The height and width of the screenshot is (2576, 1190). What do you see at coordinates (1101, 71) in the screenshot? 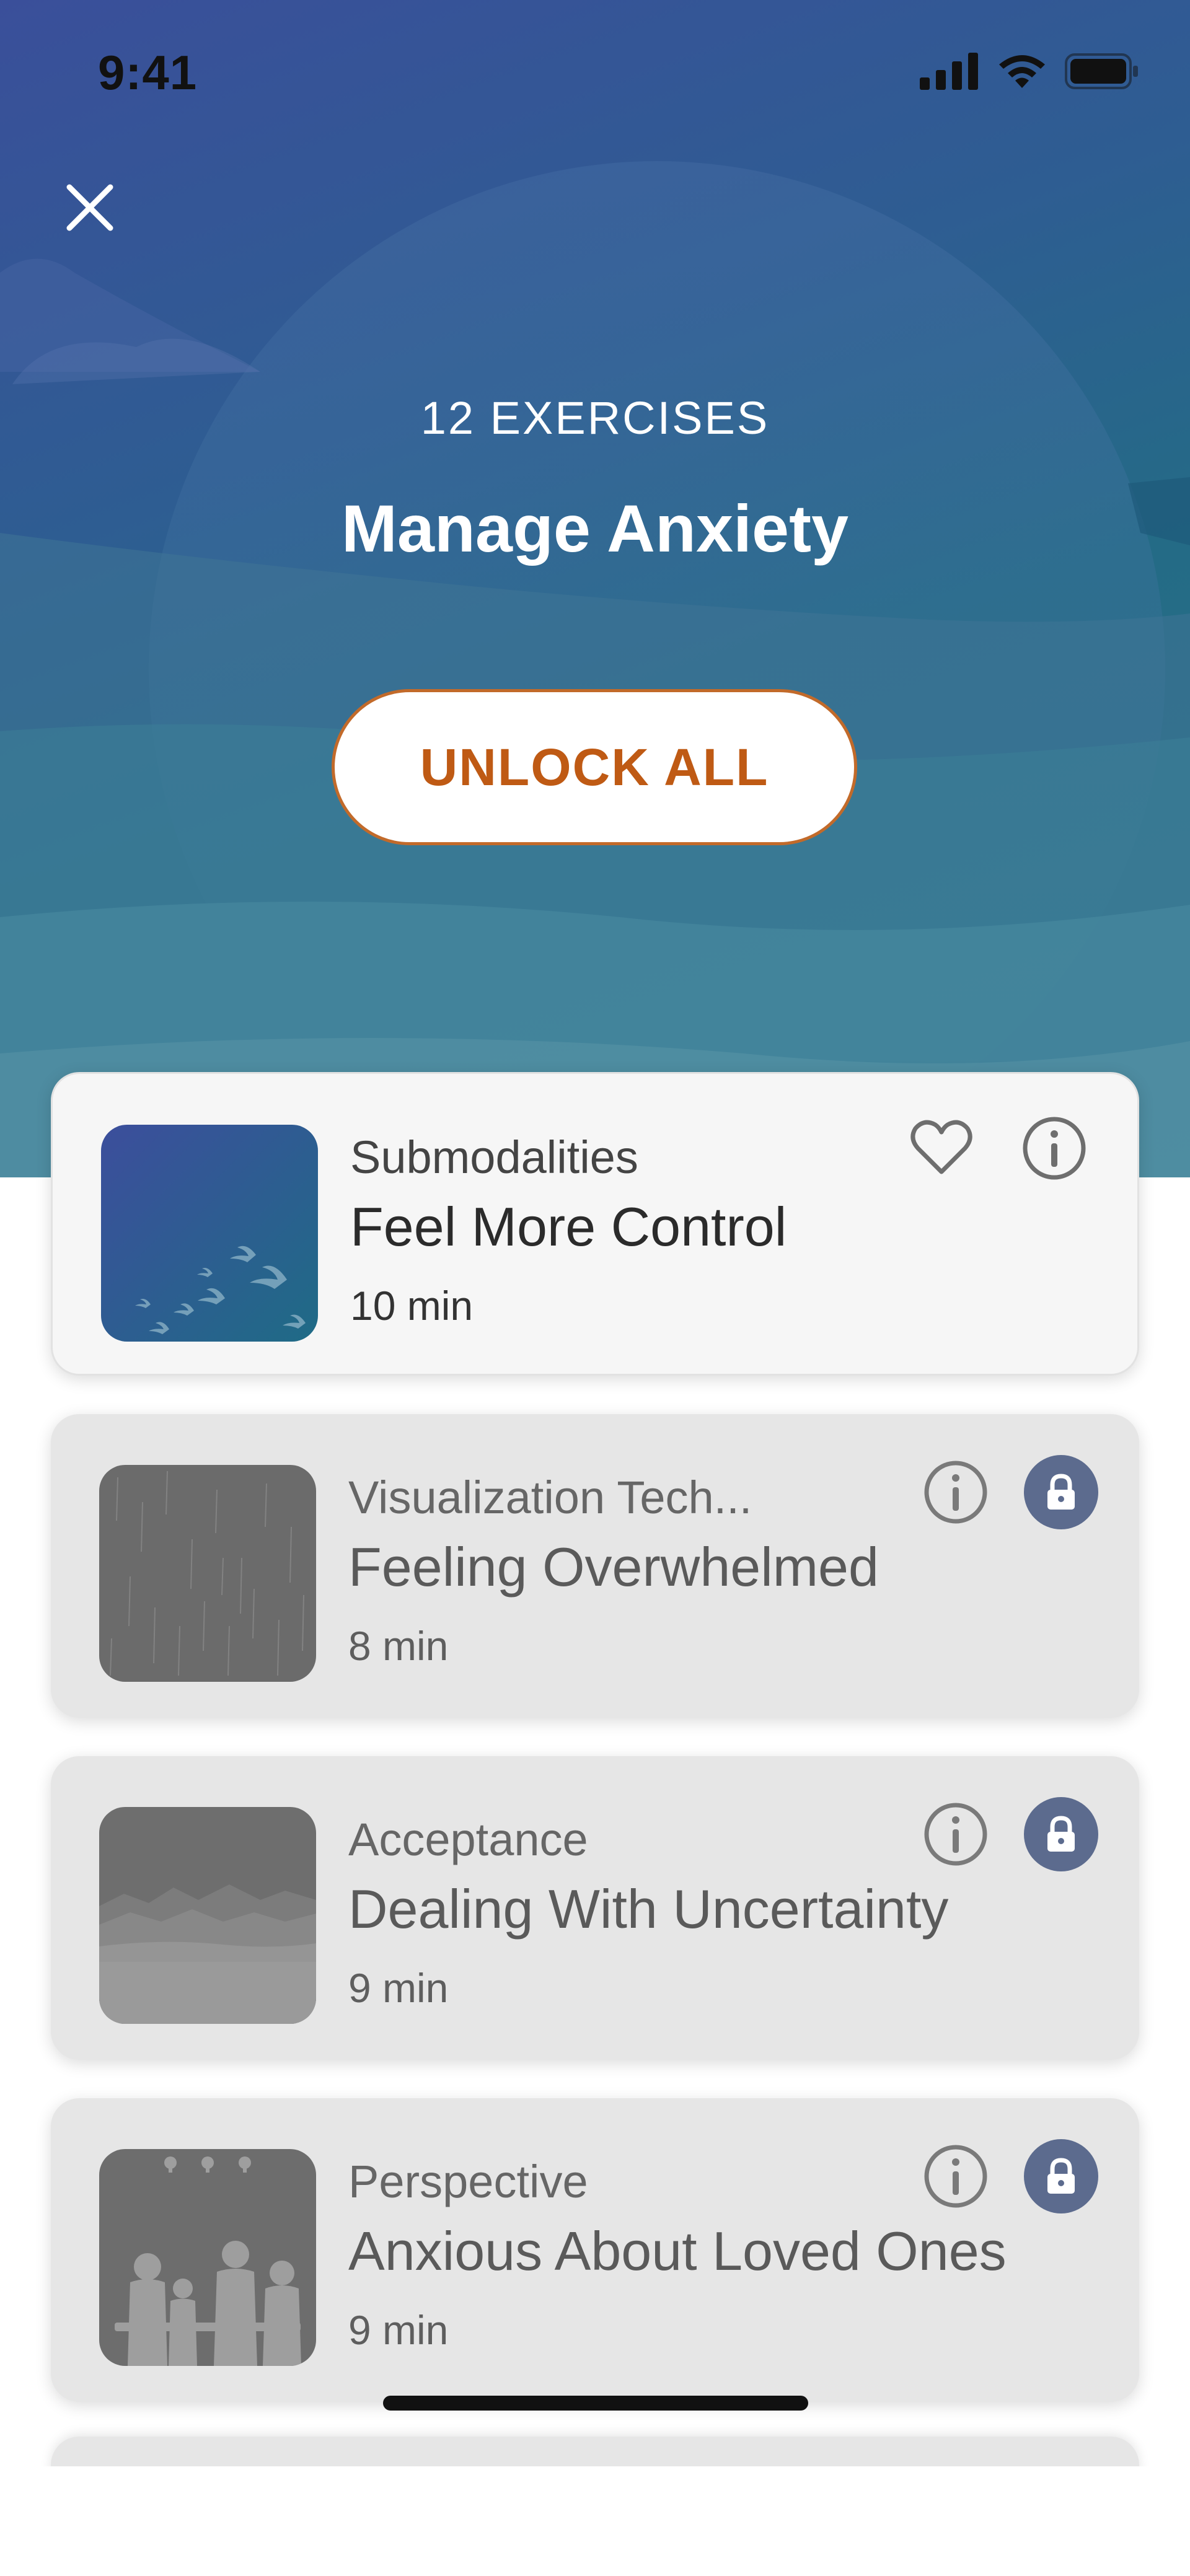
I see `battery-icon` at bounding box center [1101, 71].